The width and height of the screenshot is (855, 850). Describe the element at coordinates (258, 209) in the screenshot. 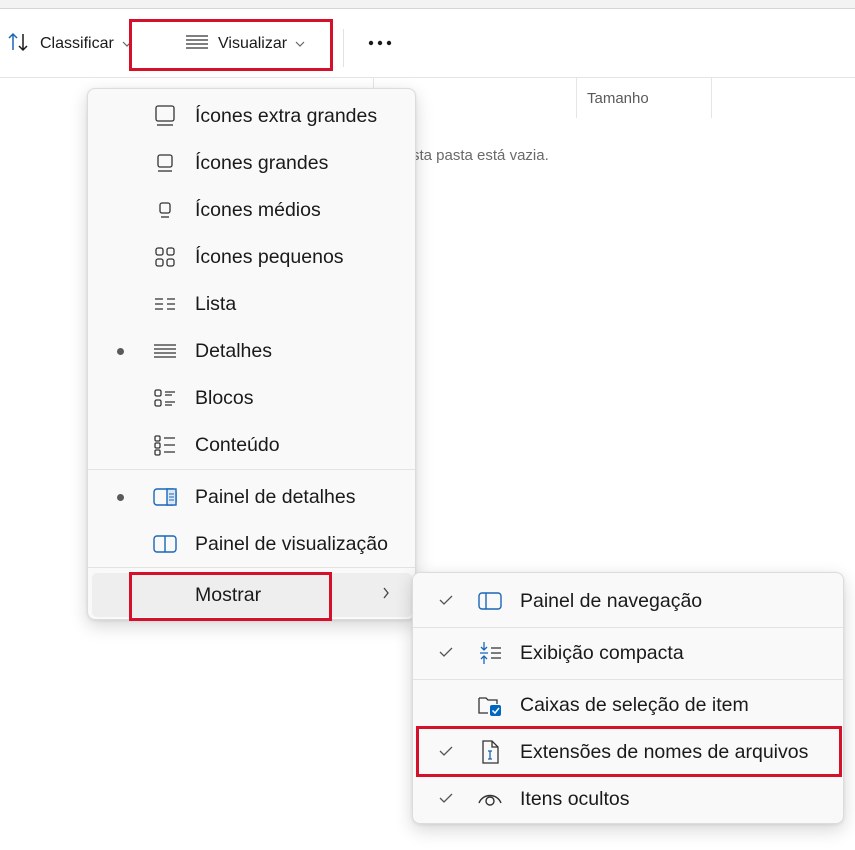

I see `menu-item-label: Ícones médios` at that location.